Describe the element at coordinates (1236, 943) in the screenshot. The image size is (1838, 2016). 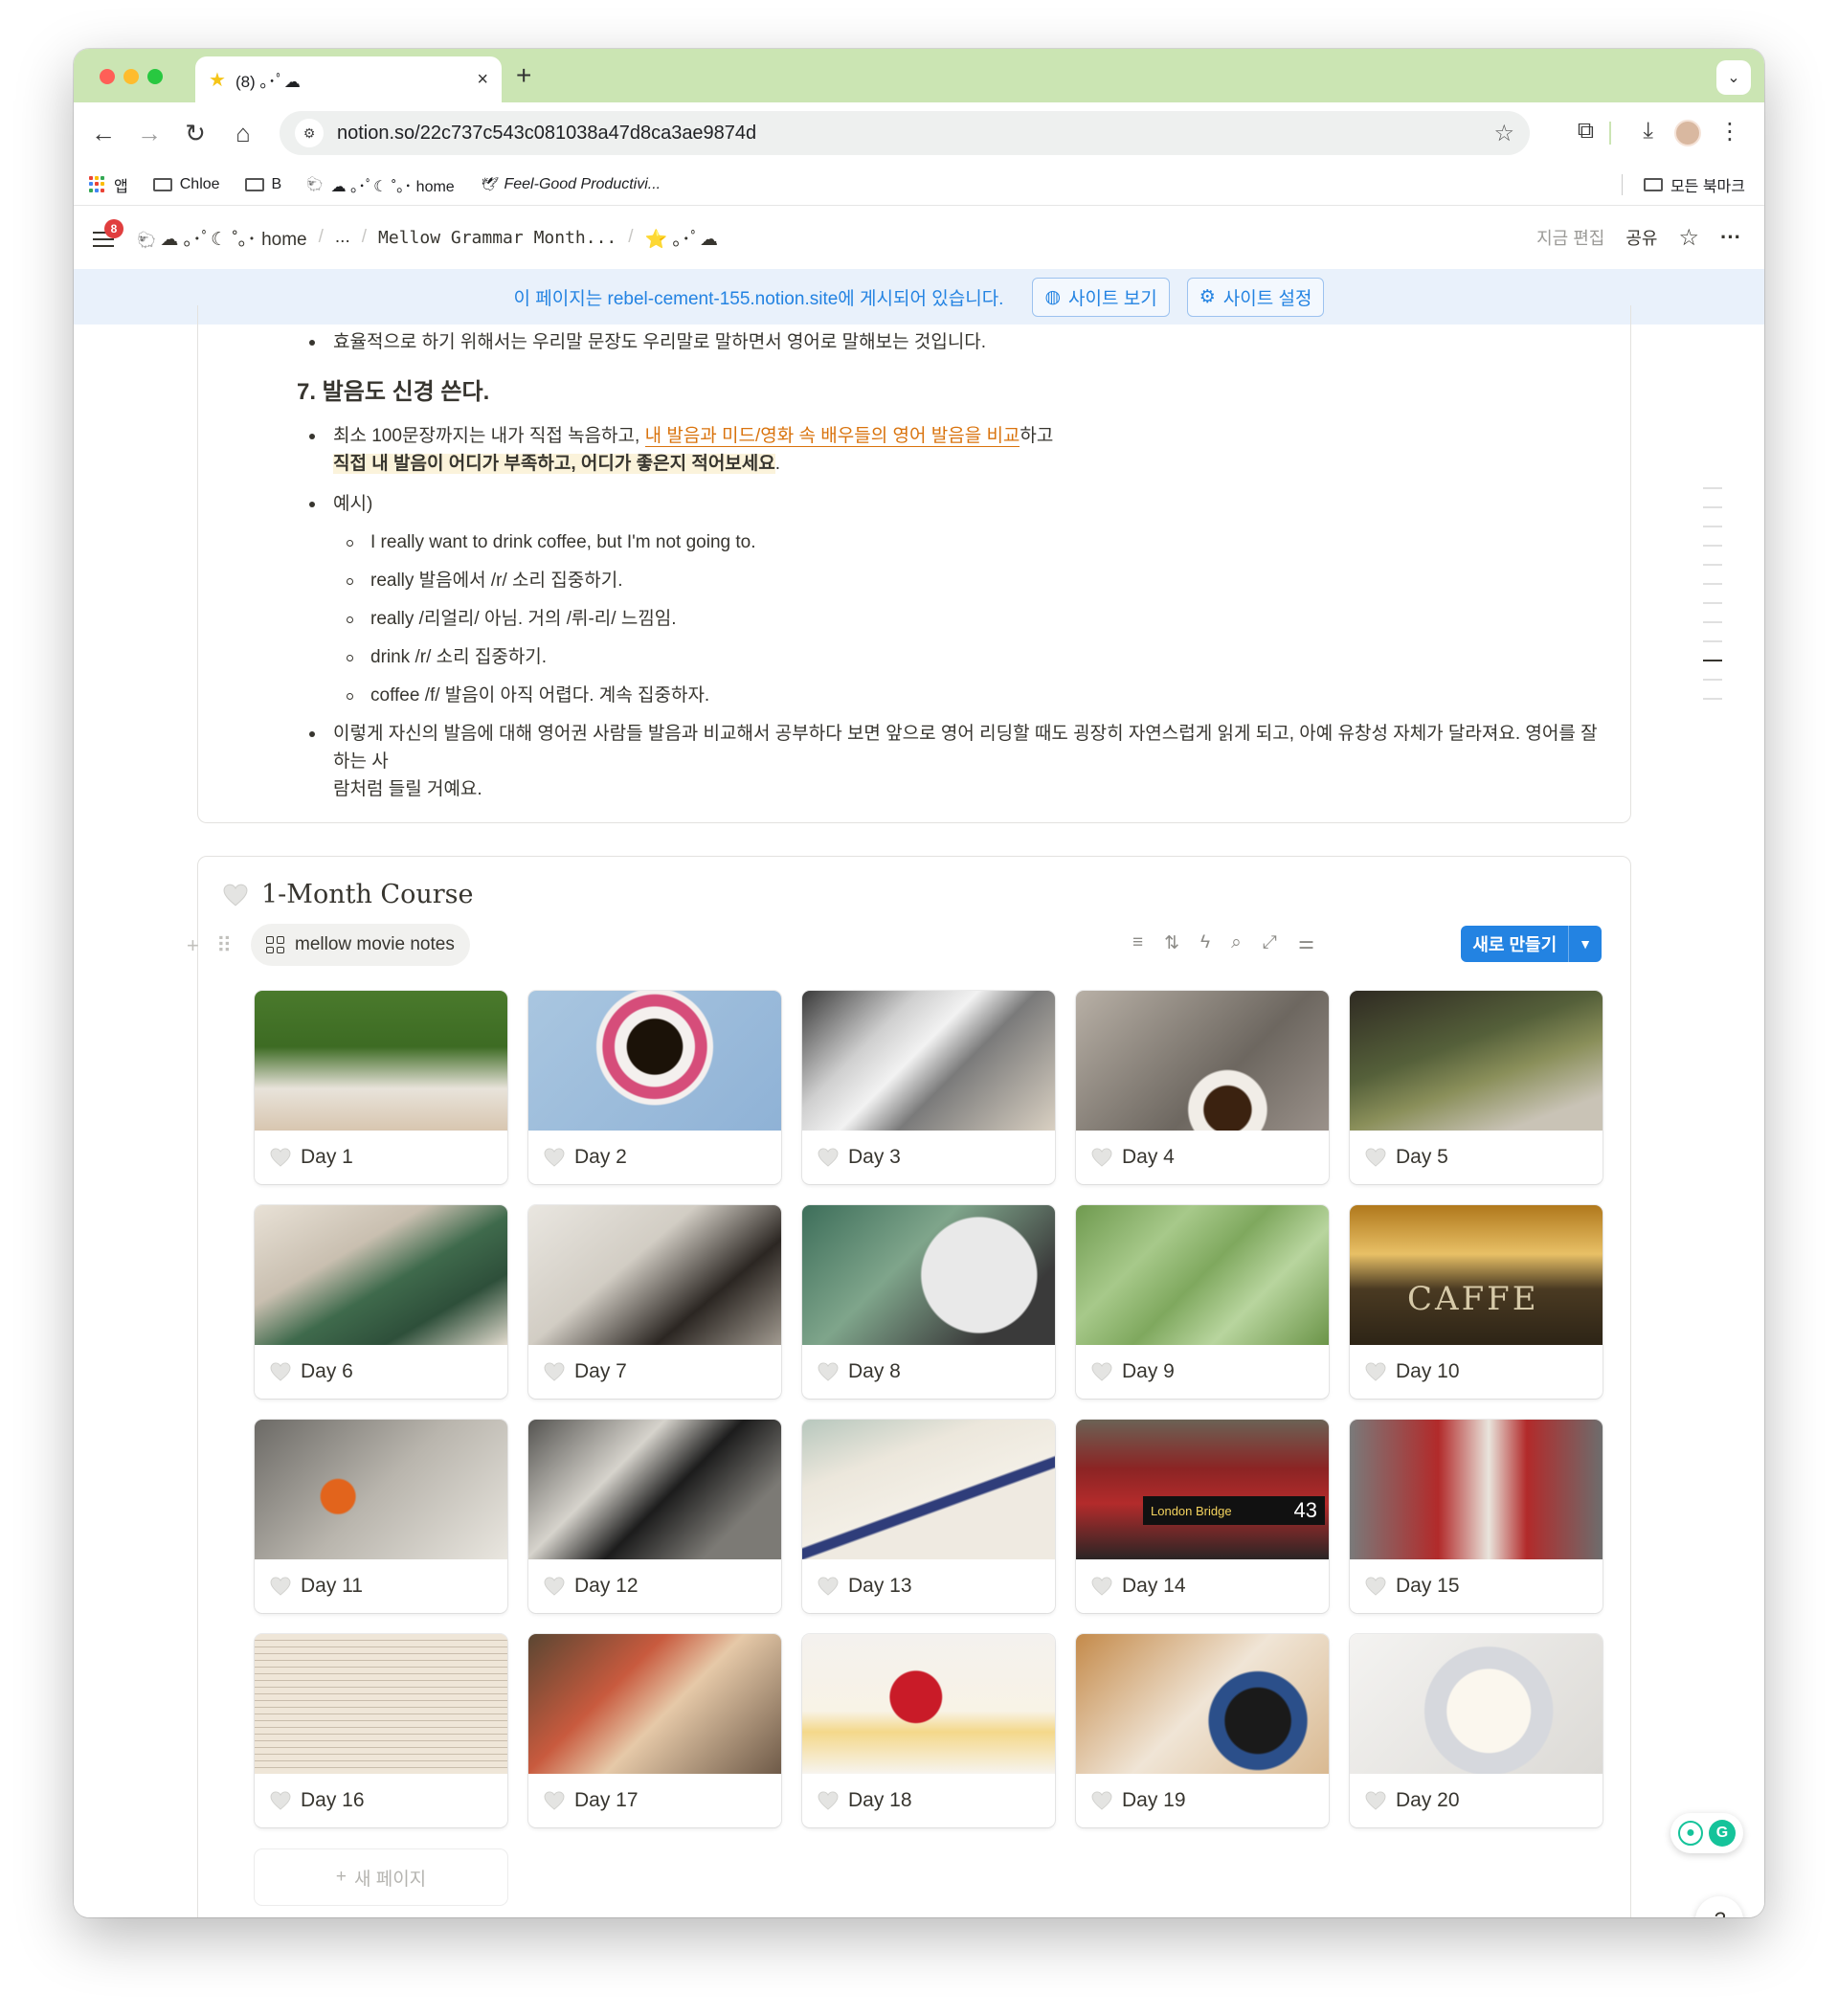
I see `search-icon: ⌕` at that location.